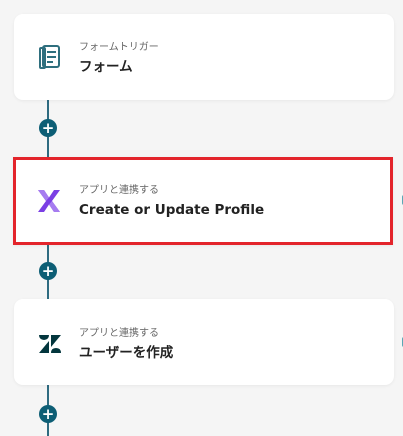  What do you see at coordinates (106, 67) in the screenshot?
I see `step-title: フォーム` at bounding box center [106, 67].